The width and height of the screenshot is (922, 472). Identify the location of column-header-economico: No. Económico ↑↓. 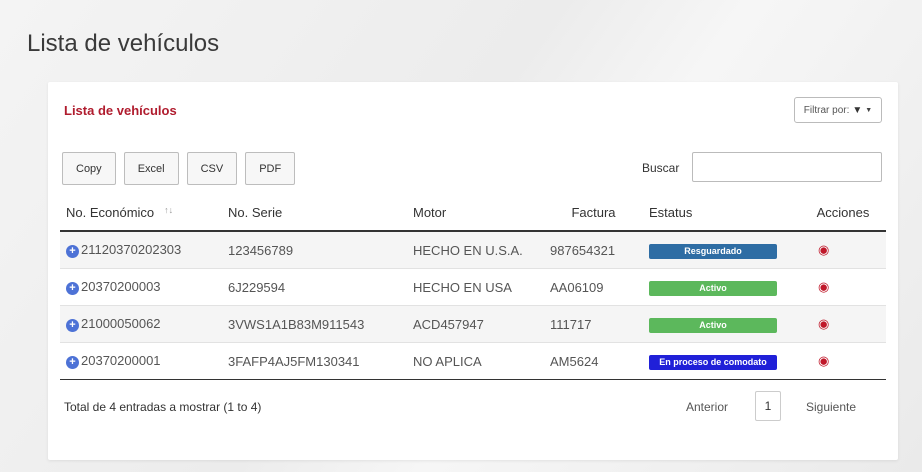
(141, 213).